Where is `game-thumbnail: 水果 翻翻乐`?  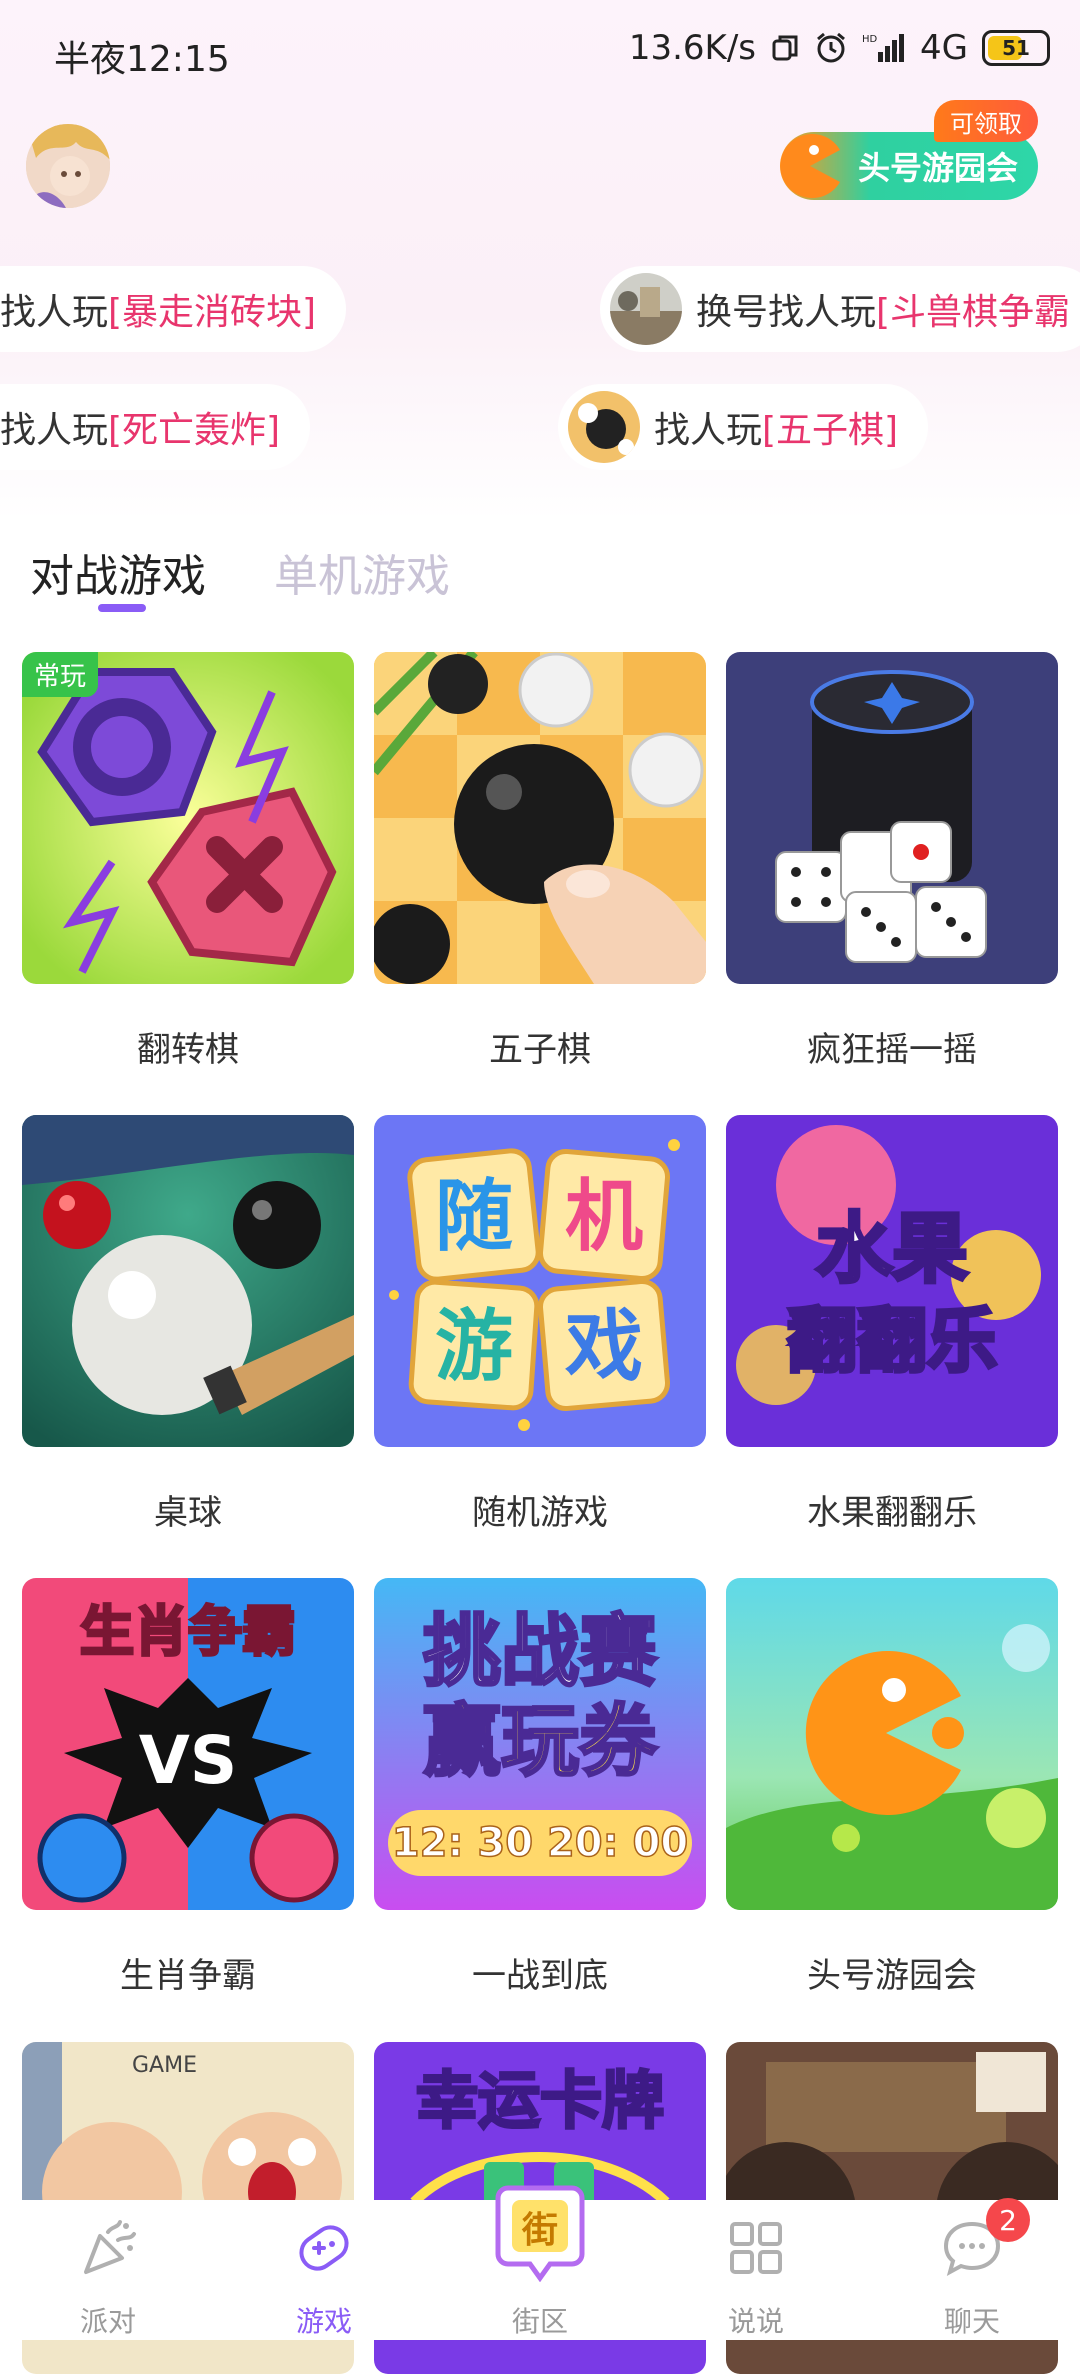
game-thumbnail: 水果 翻翻乐 is located at coordinates (892, 1281).